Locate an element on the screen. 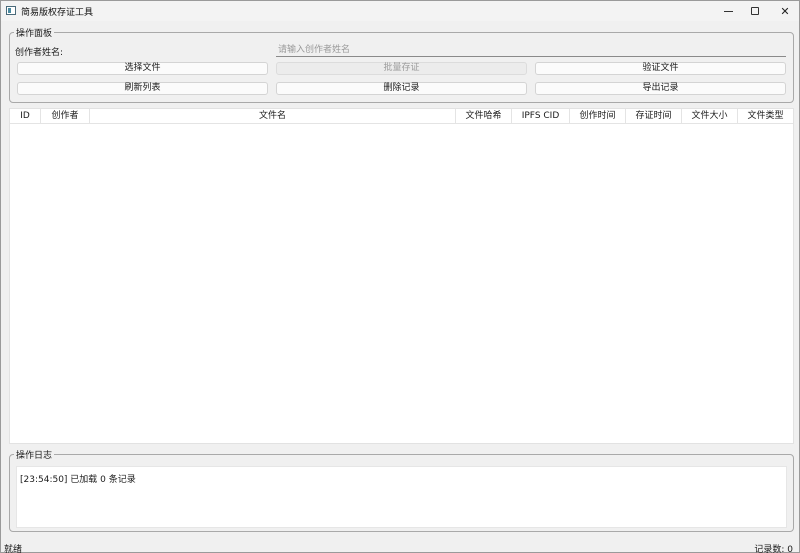 This screenshot has width=800, height=553. delete-record-button: 删除记录 is located at coordinates (401, 88).